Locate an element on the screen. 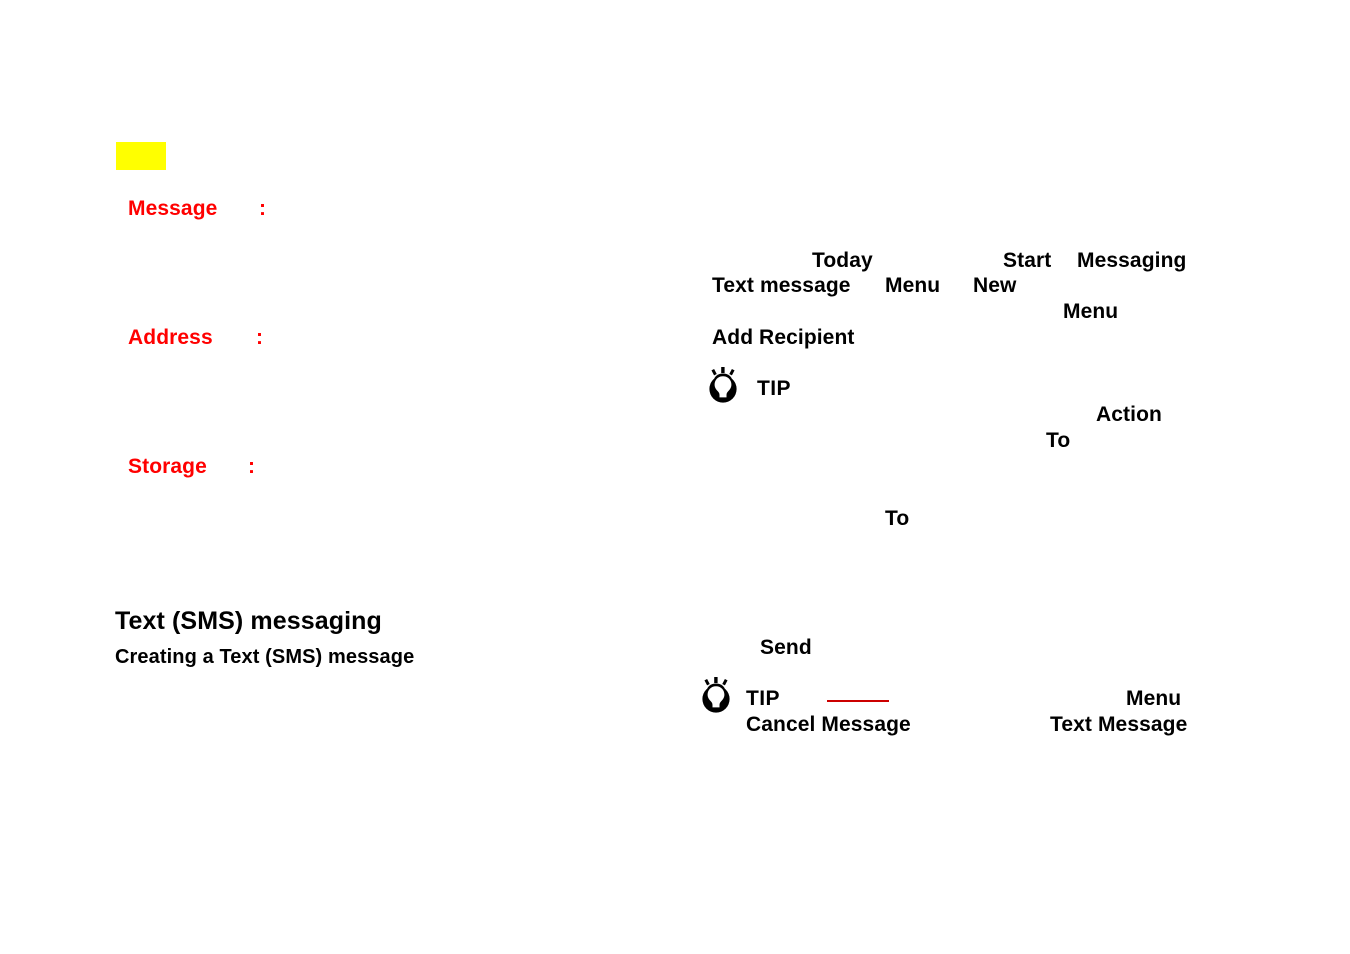 This screenshot has height=954, width=1350. yellow-highlight-box is located at coordinates (141, 156).